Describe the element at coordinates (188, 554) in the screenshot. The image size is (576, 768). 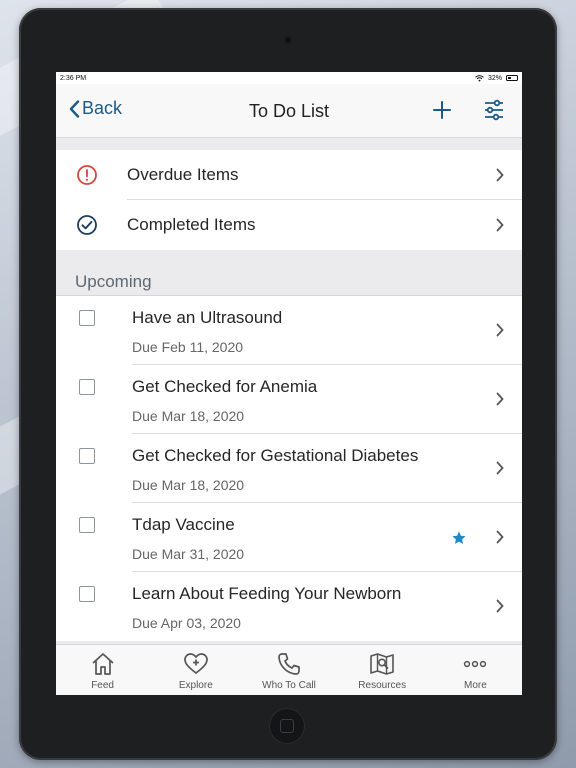
I see `task-due-date: Due Mar 31, 2020` at that location.